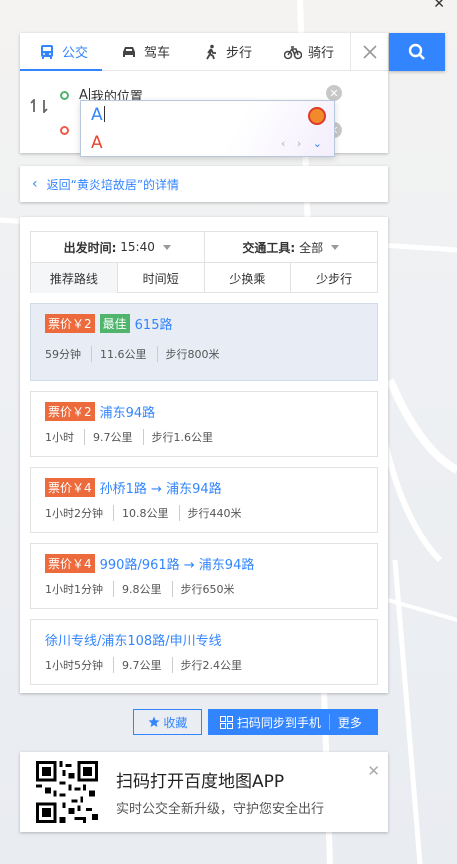 The height and width of the screenshot is (864, 457). What do you see at coordinates (204, 184) in the screenshot?
I see `back-to-detail-link: ‹ 返回“黄炎培故居”的详情` at bounding box center [204, 184].